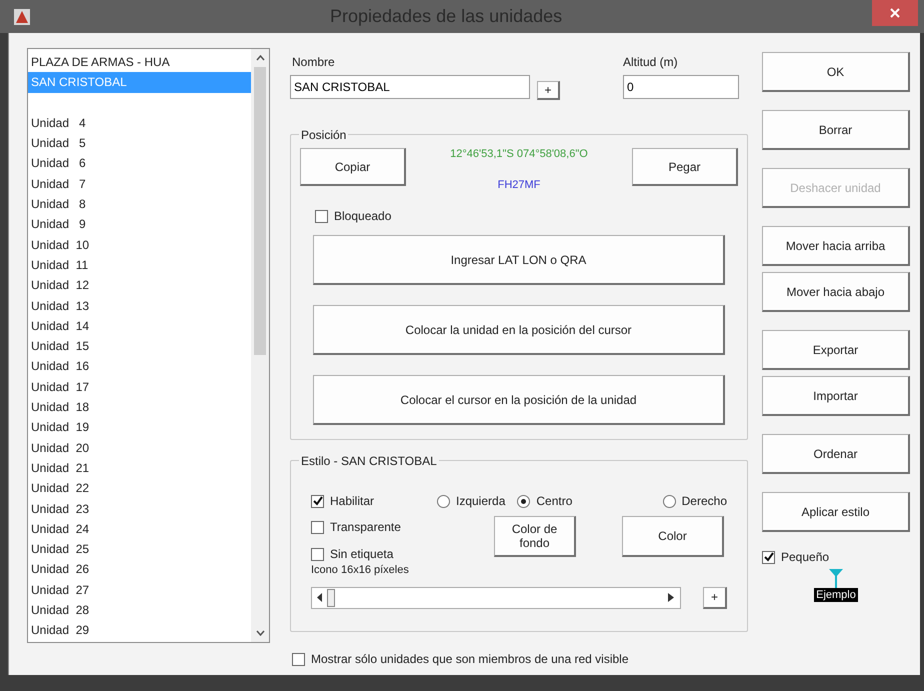 Image resolution: width=924 pixels, height=691 pixels. I want to click on list-item: Unidad 25, so click(139, 549).